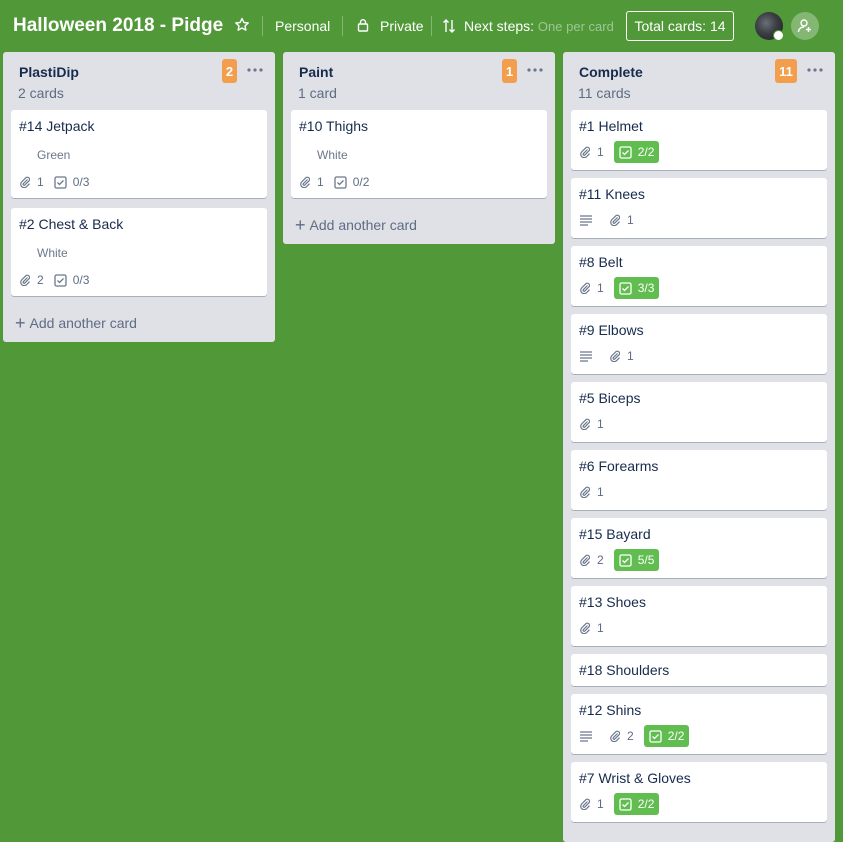  What do you see at coordinates (699, 724) in the screenshot?
I see `card: #12 Shins 2 2/2` at bounding box center [699, 724].